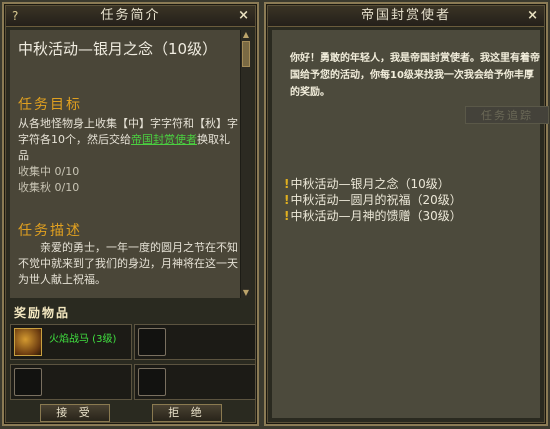 The width and height of the screenshot is (550, 429). I want to click on reward-heading: 奖励物品, so click(42, 313).